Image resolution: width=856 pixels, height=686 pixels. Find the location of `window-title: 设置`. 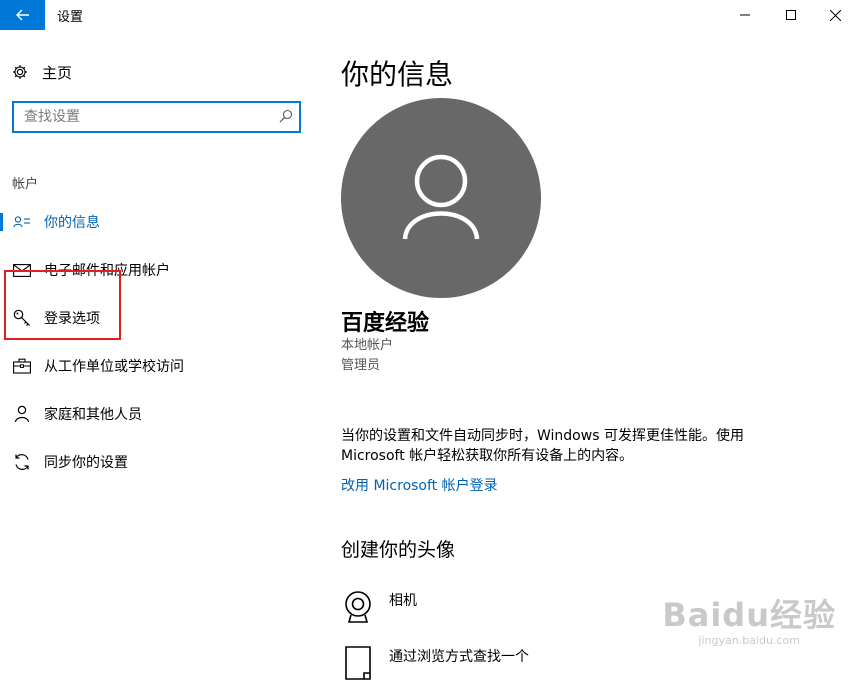

window-title: 设置 is located at coordinates (70, 17).